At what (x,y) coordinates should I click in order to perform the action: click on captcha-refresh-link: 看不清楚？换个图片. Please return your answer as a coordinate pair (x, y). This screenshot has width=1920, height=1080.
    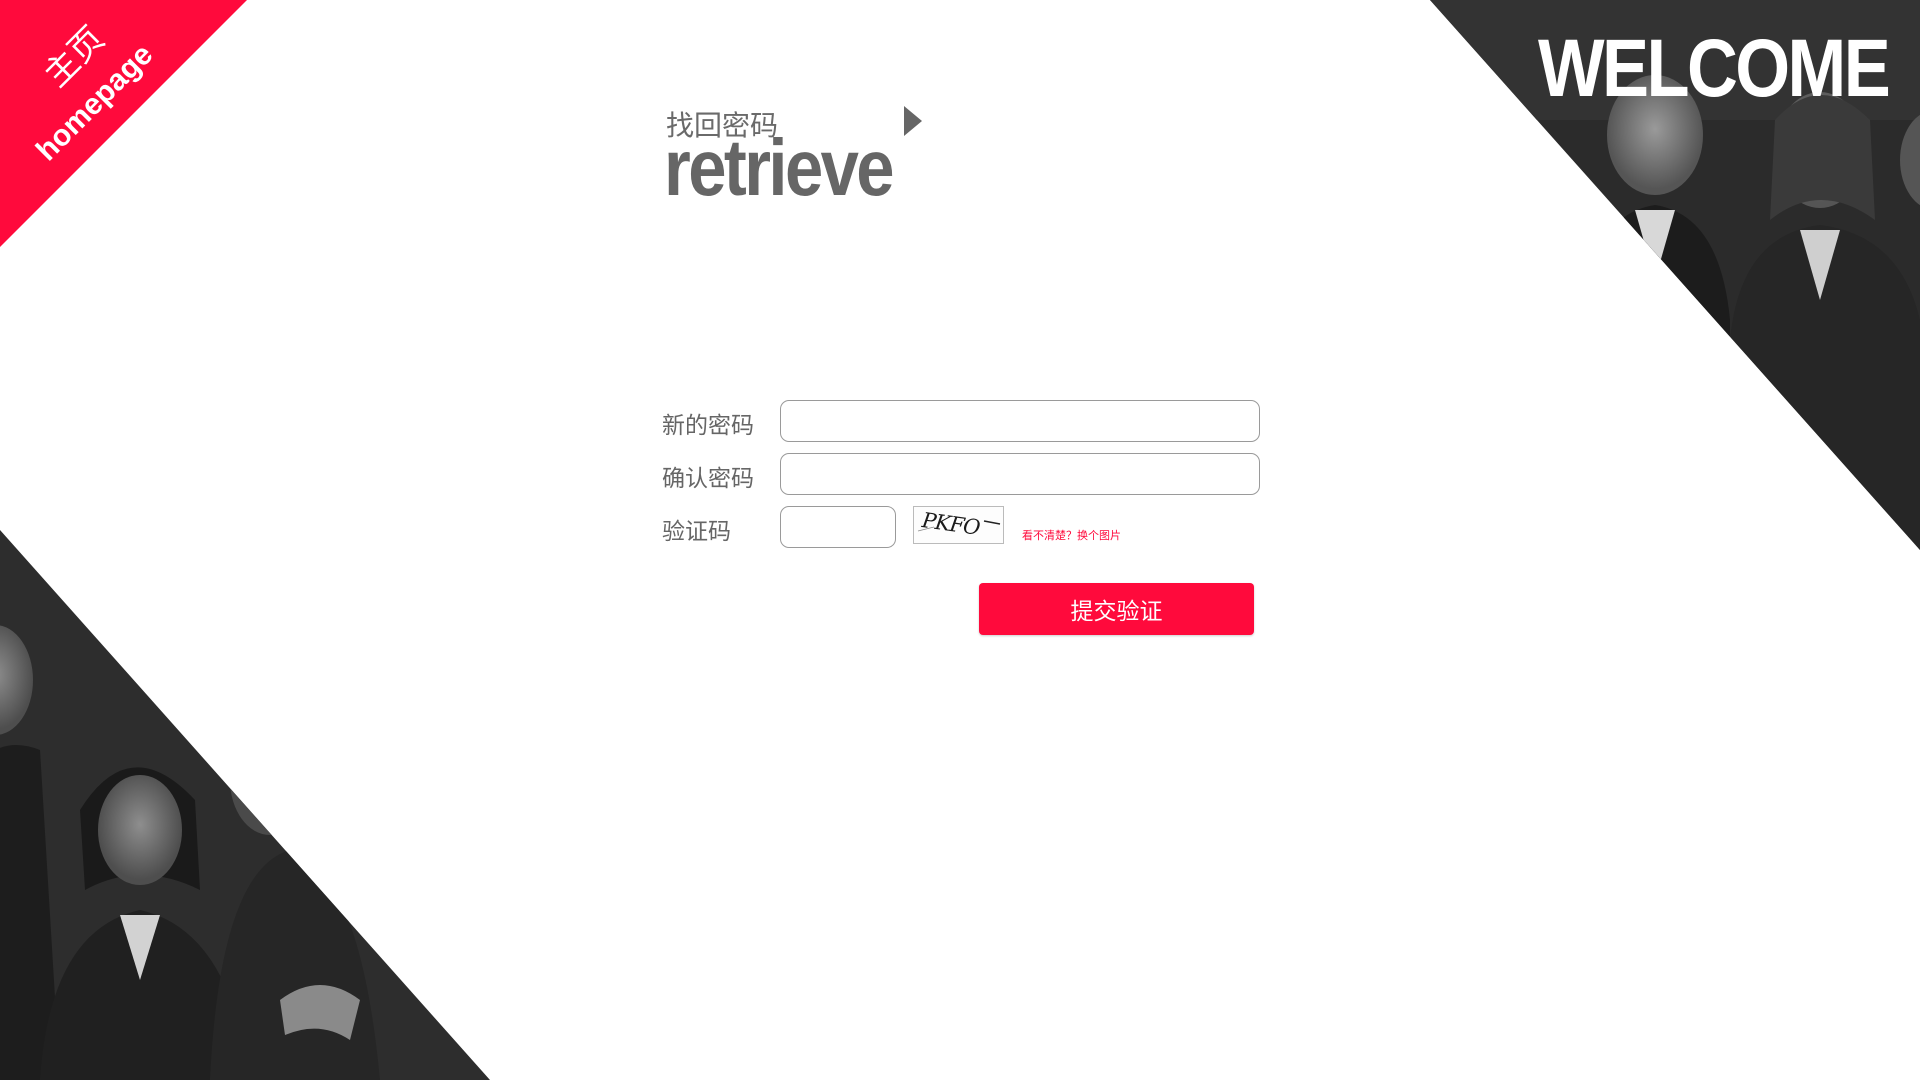
    Looking at the image, I should click on (1071, 535).